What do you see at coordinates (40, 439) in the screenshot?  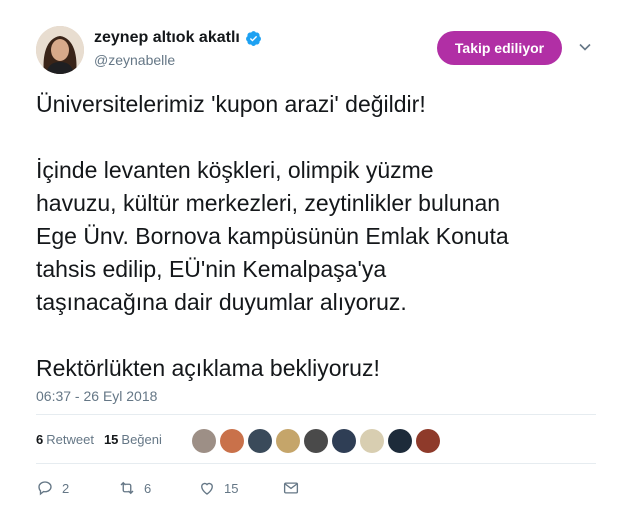 I see `retweet-stat-count: 6` at bounding box center [40, 439].